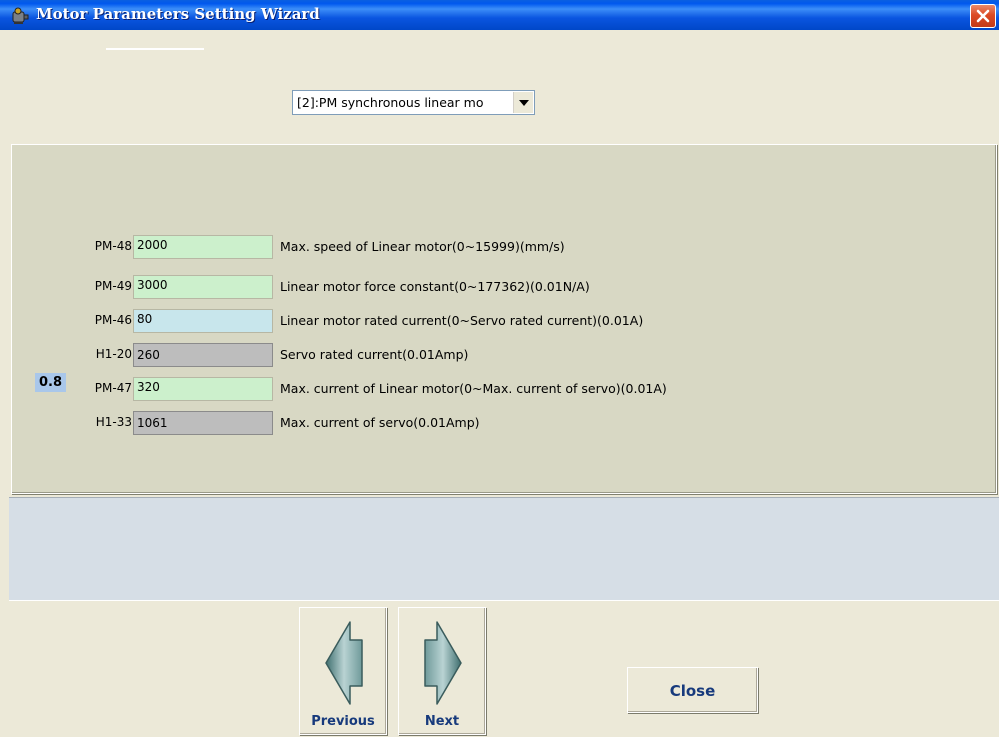 Image resolution: width=999 pixels, height=737 pixels. What do you see at coordinates (390, 102) in the screenshot?
I see `motor-type-selected: [2]:PM synchronous linear mo` at bounding box center [390, 102].